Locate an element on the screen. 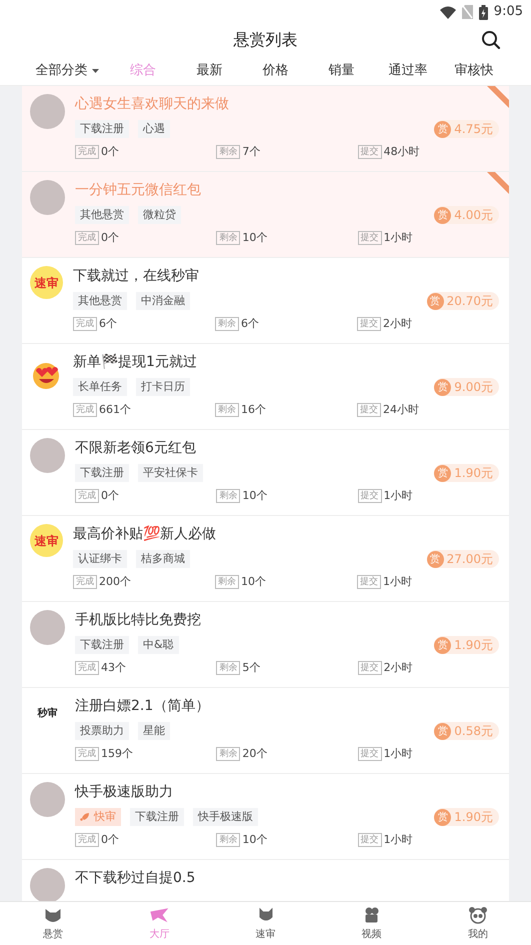 The image size is (531, 945). stat-value: 16个 is located at coordinates (253, 410).